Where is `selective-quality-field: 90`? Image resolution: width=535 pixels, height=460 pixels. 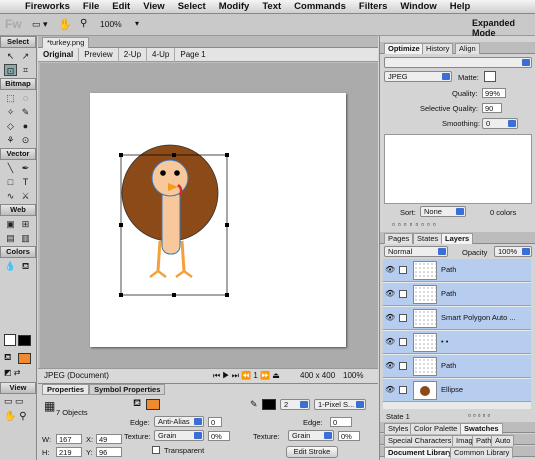 selective-quality-field: 90 is located at coordinates (492, 108).